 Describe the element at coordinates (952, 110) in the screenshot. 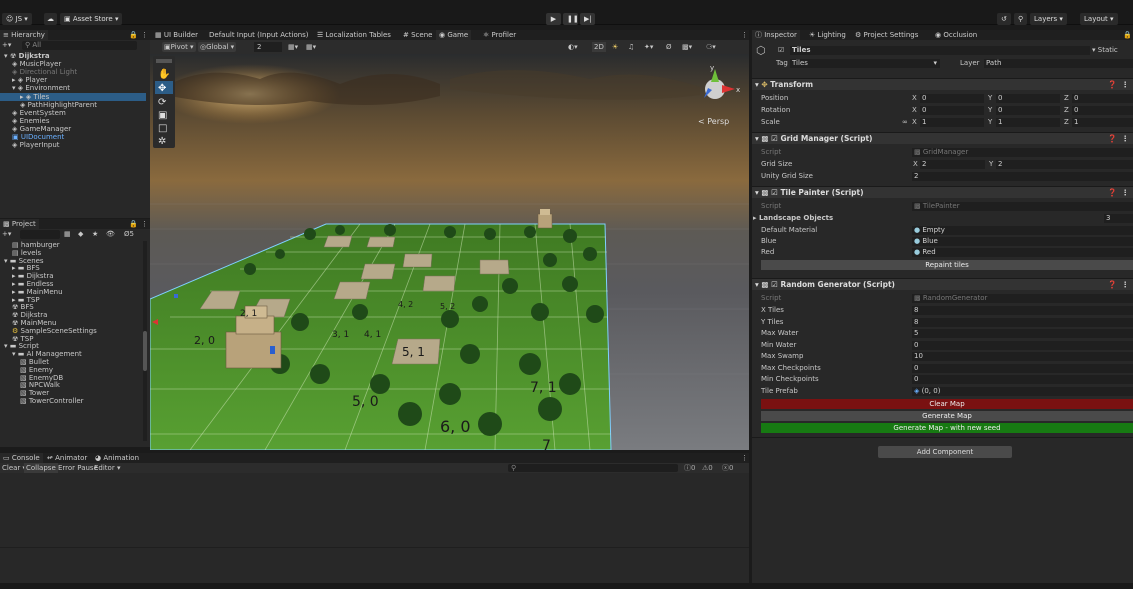

I see `rotation-x-input: 0` at that location.